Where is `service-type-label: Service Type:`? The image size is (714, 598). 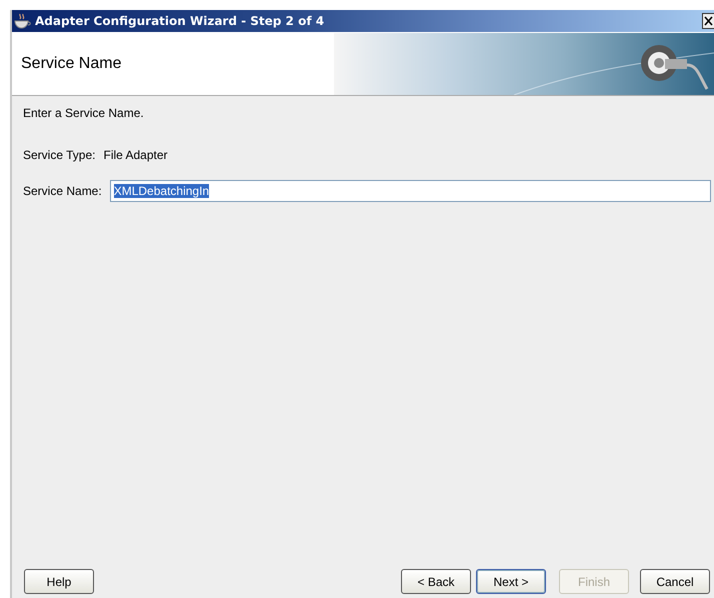
service-type-label: Service Type: is located at coordinates (59, 155).